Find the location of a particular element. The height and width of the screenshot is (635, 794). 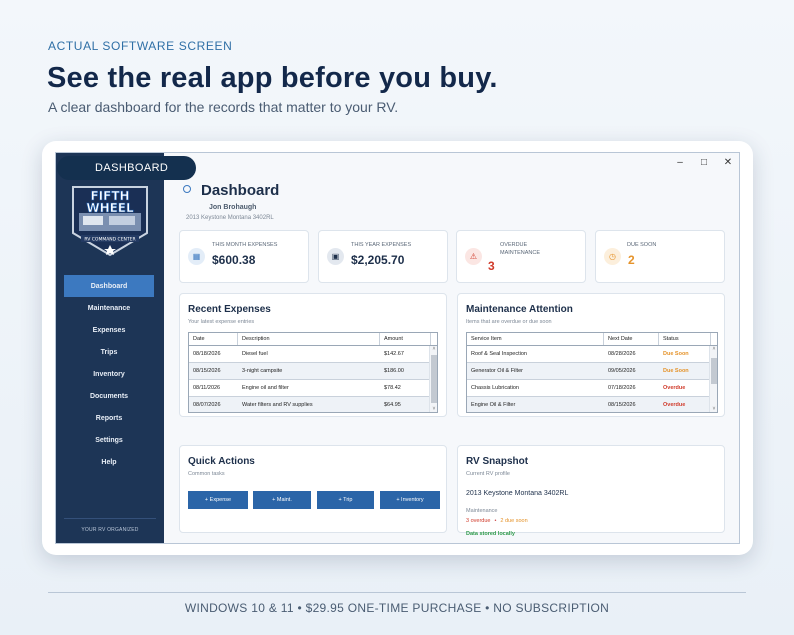

sidebar-item-expenses: Expenses is located at coordinates (109, 330).